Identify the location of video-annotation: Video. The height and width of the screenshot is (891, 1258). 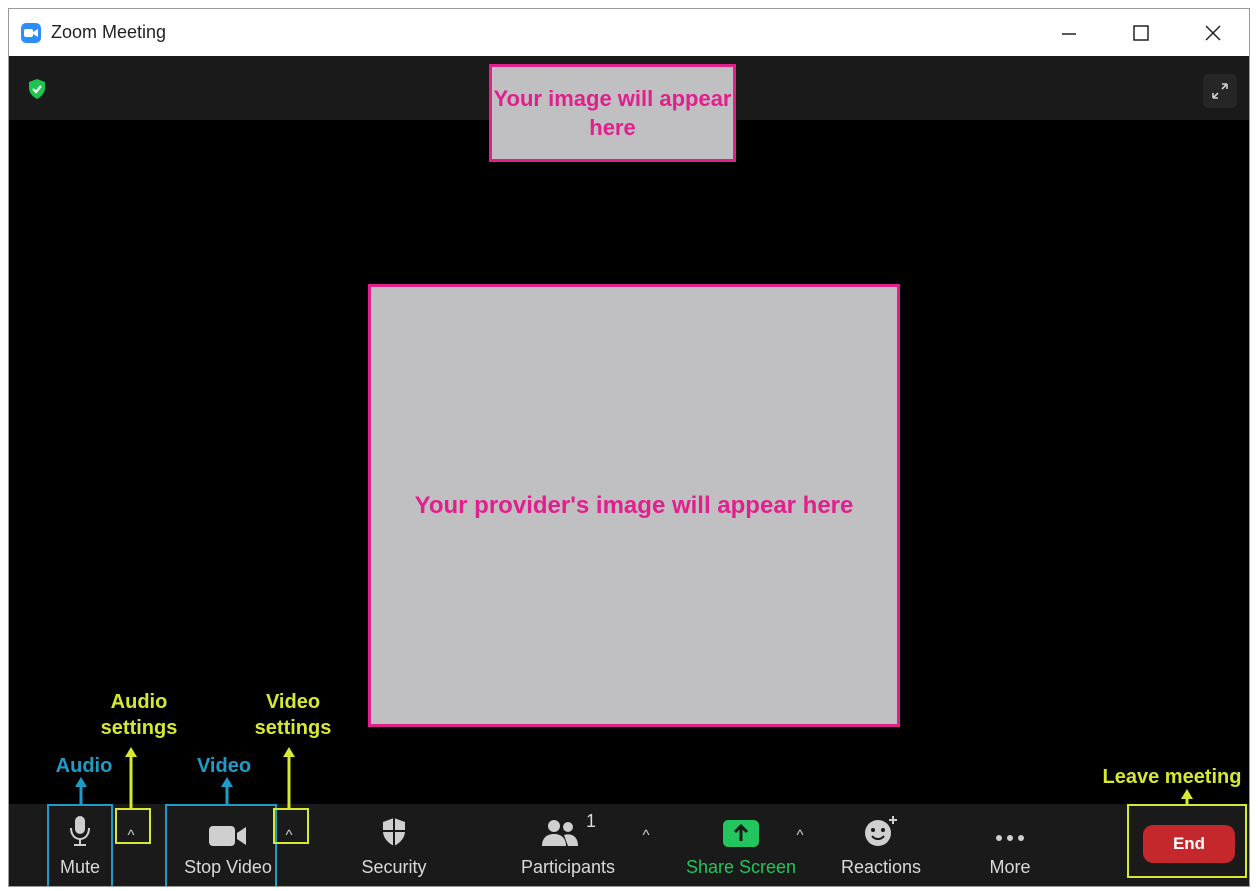
(224, 766).